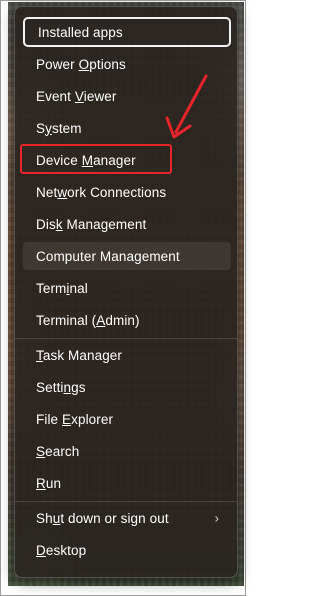 This screenshot has height=596, width=320. I want to click on menu-item-terminal: Terminal, so click(127, 288).